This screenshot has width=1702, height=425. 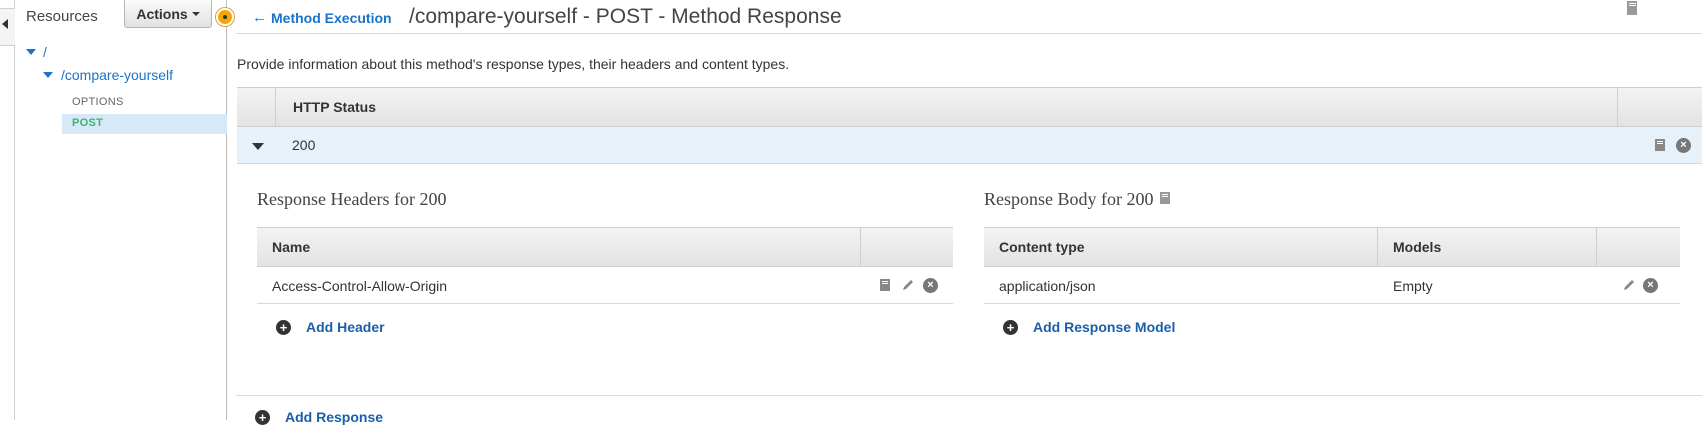 What do you see at coordinates (1417, 247) in the screenshot?
I see `models-column-header: Models` at bounding box center [1417, 247].